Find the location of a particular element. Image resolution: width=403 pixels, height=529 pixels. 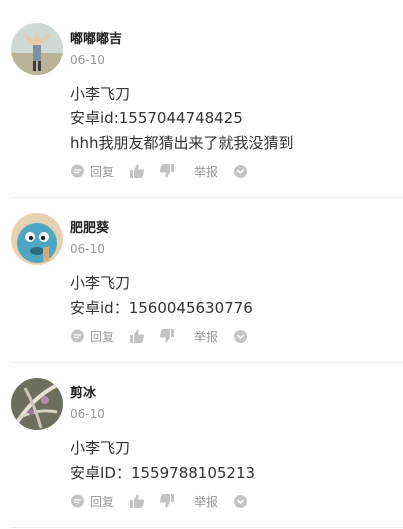

comment-text-line: 安卓id:1557044748425 is located at coordinates (156, 118).